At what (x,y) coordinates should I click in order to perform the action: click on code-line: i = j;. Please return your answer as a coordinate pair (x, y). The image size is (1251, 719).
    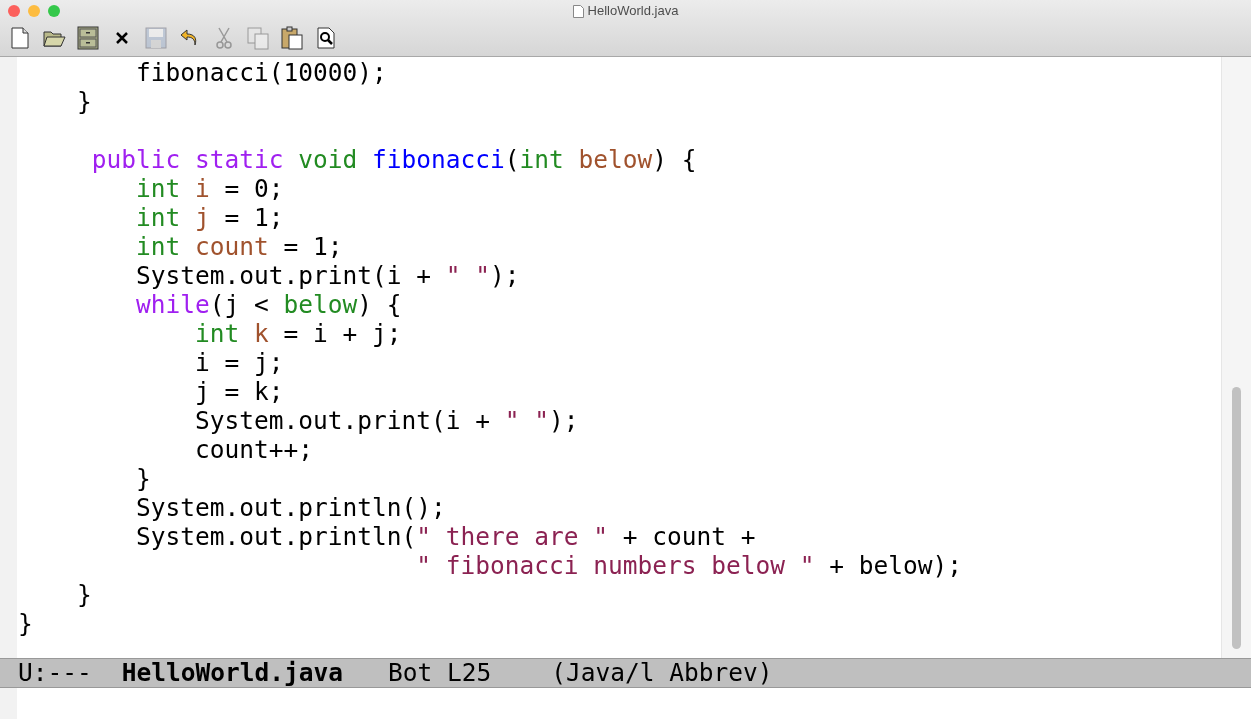
    Looking at the image, I should click on (239, 362).